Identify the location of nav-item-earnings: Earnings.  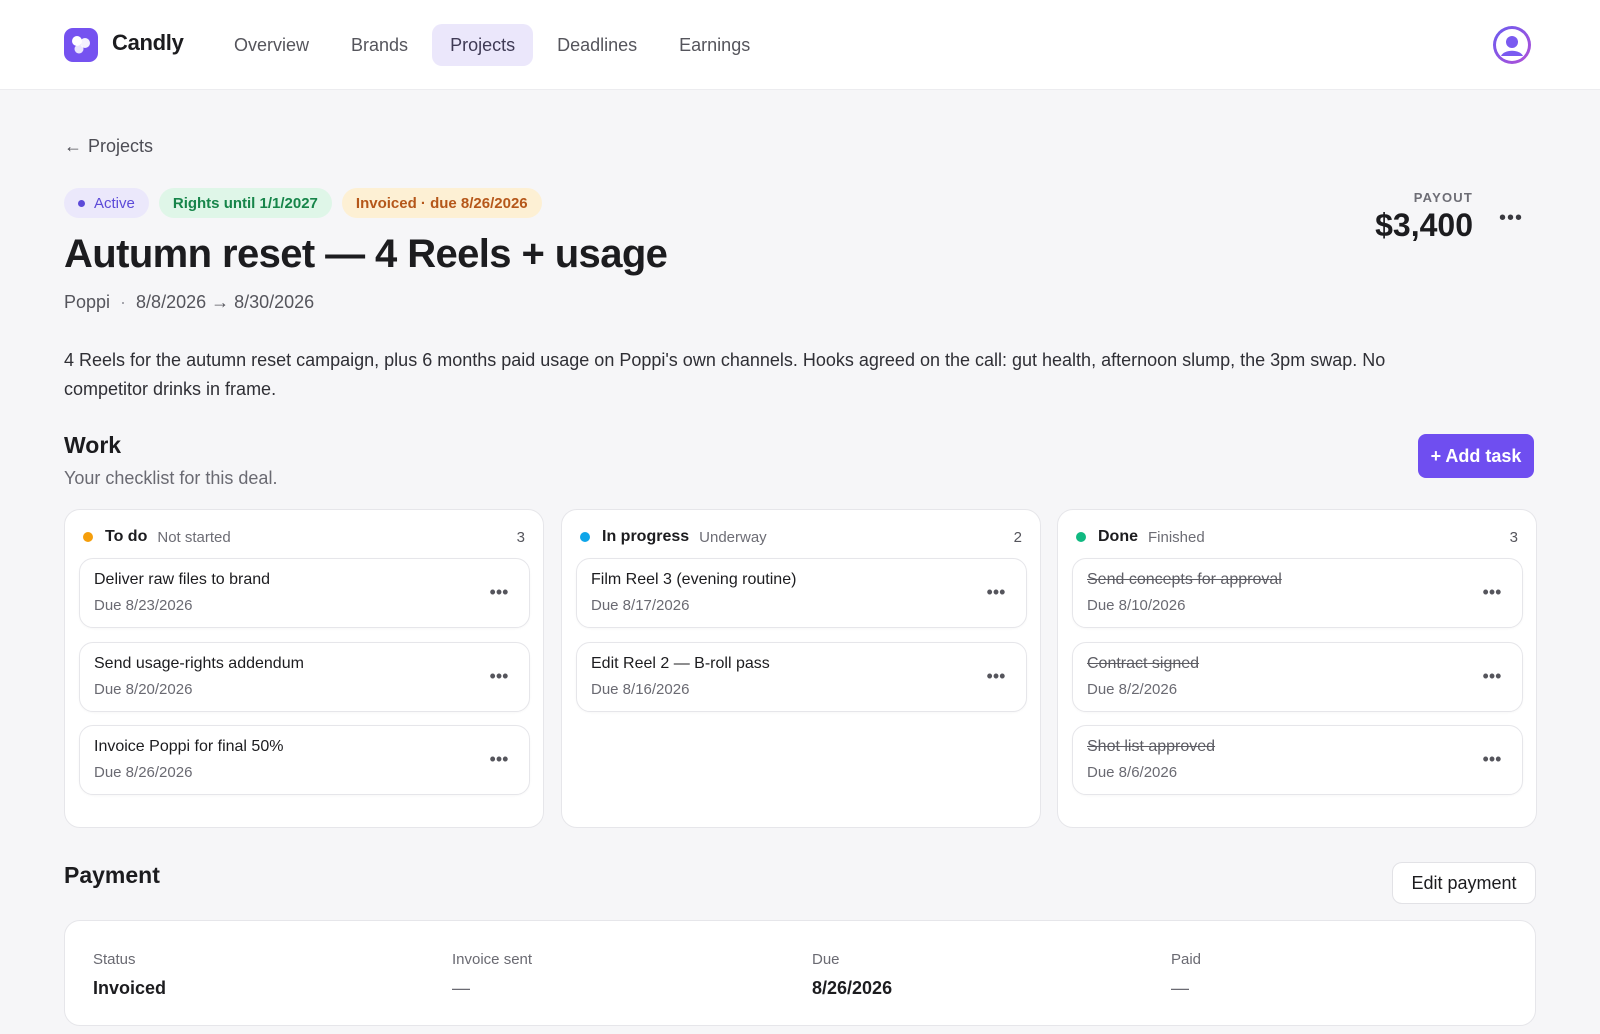
(714, 45).